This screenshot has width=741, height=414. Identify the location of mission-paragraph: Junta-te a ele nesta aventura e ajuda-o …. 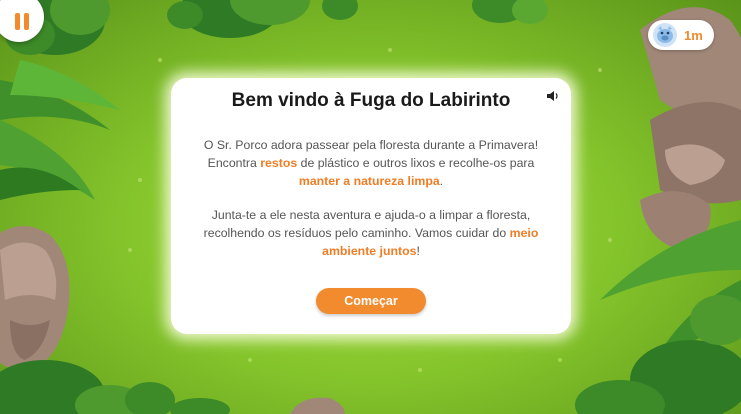
(371, 233).